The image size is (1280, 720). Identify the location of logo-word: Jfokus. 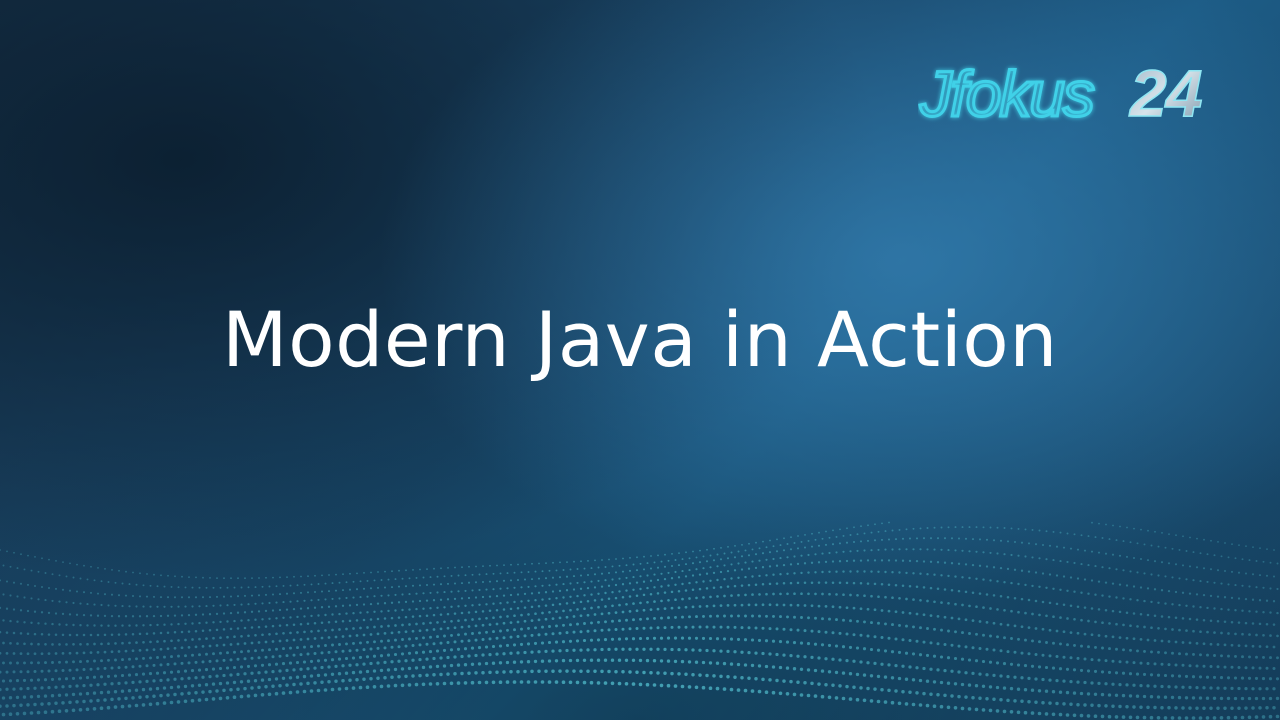
(1006, 93).